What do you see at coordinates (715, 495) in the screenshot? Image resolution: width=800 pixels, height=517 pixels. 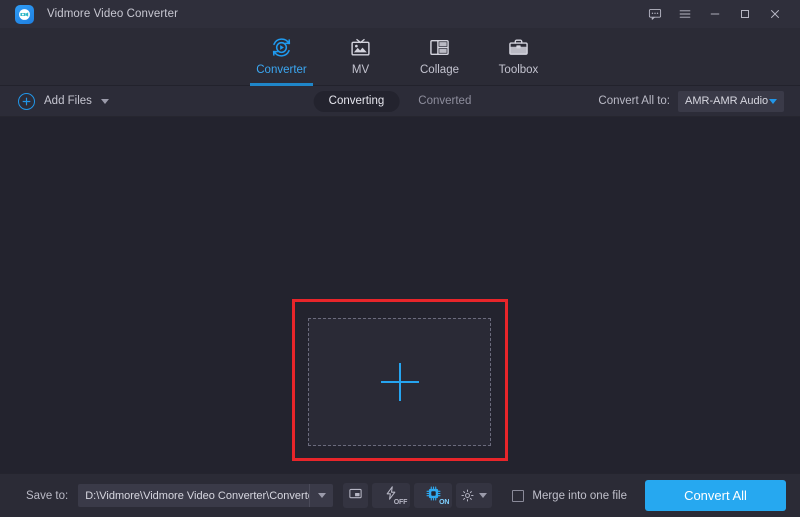 I see `convert-all-button: Convert All` at bounding box center [715, 495].